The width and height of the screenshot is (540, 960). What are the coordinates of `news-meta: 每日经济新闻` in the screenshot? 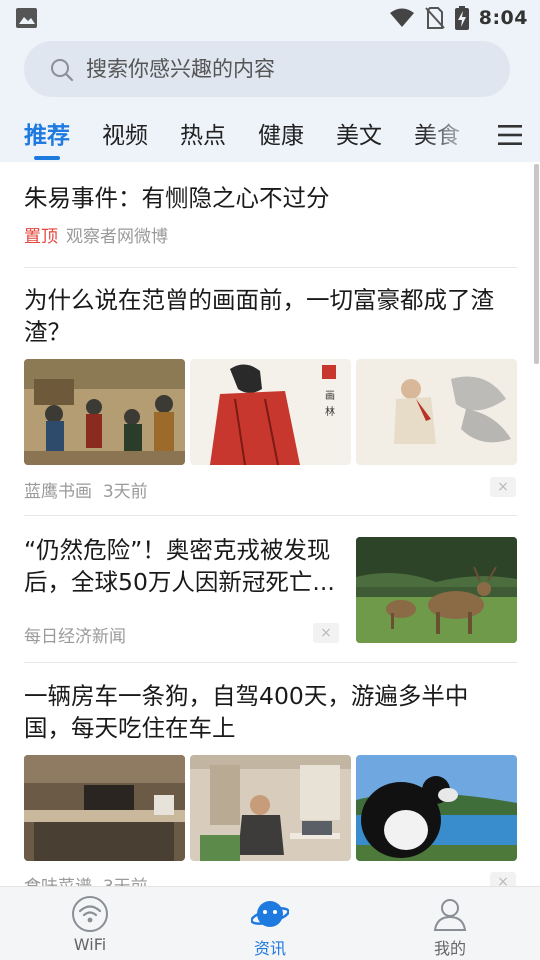 It's located at (75, 634).